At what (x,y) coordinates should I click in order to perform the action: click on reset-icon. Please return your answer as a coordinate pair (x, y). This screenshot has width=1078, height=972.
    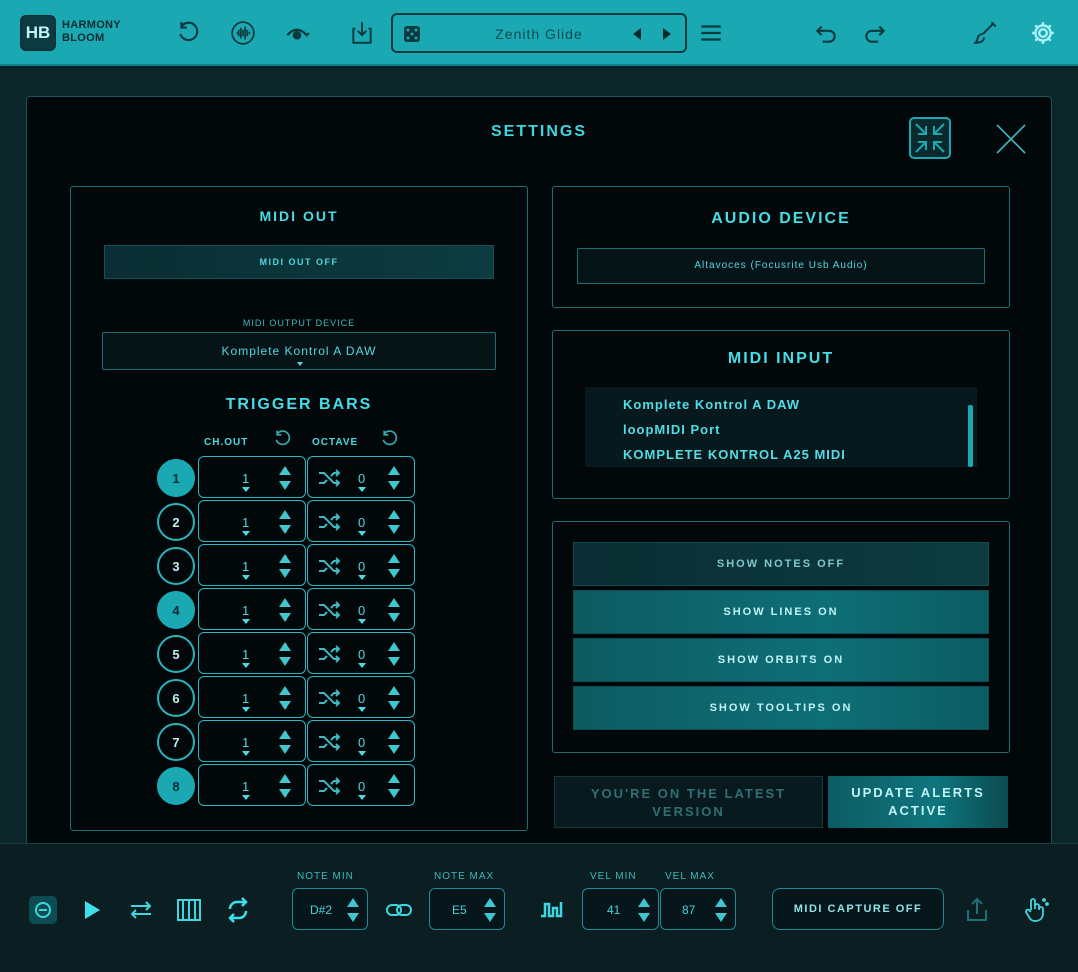
    Looking at the image, I should click on (189, 33).